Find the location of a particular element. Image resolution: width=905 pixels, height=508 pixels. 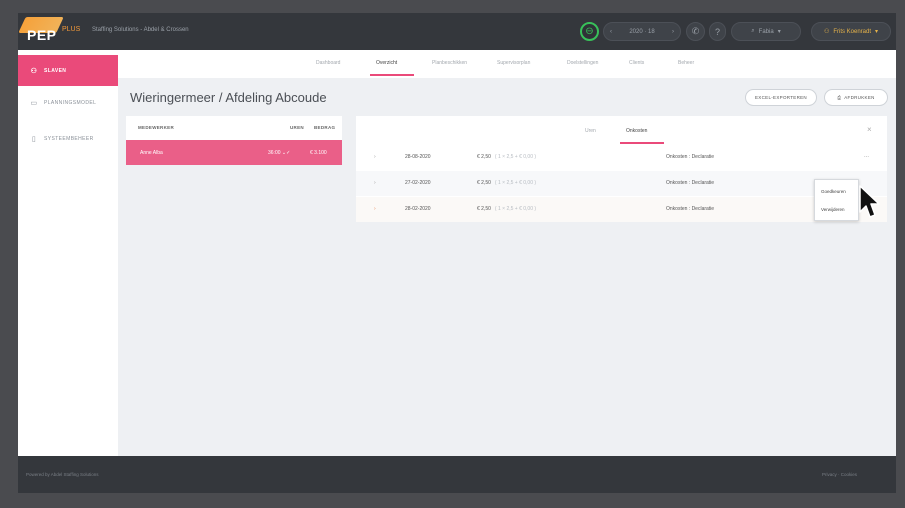

phone-button: ✆ is located at coordinates (695, 31).